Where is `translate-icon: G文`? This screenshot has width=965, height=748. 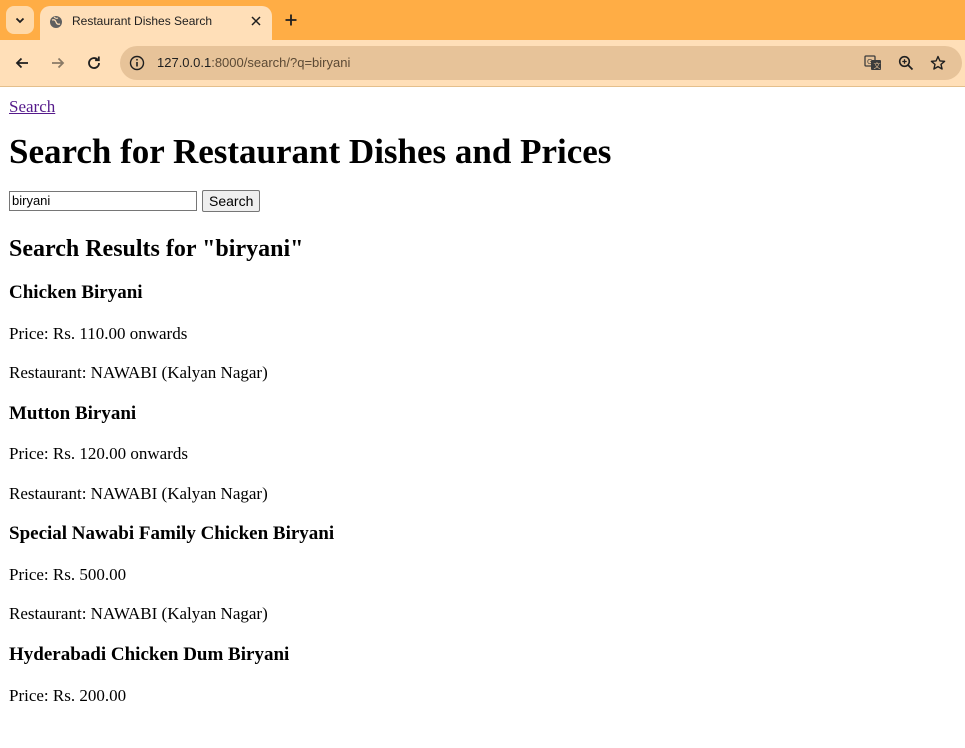
translate-icon: G文 is located at coordinates (872, 62).